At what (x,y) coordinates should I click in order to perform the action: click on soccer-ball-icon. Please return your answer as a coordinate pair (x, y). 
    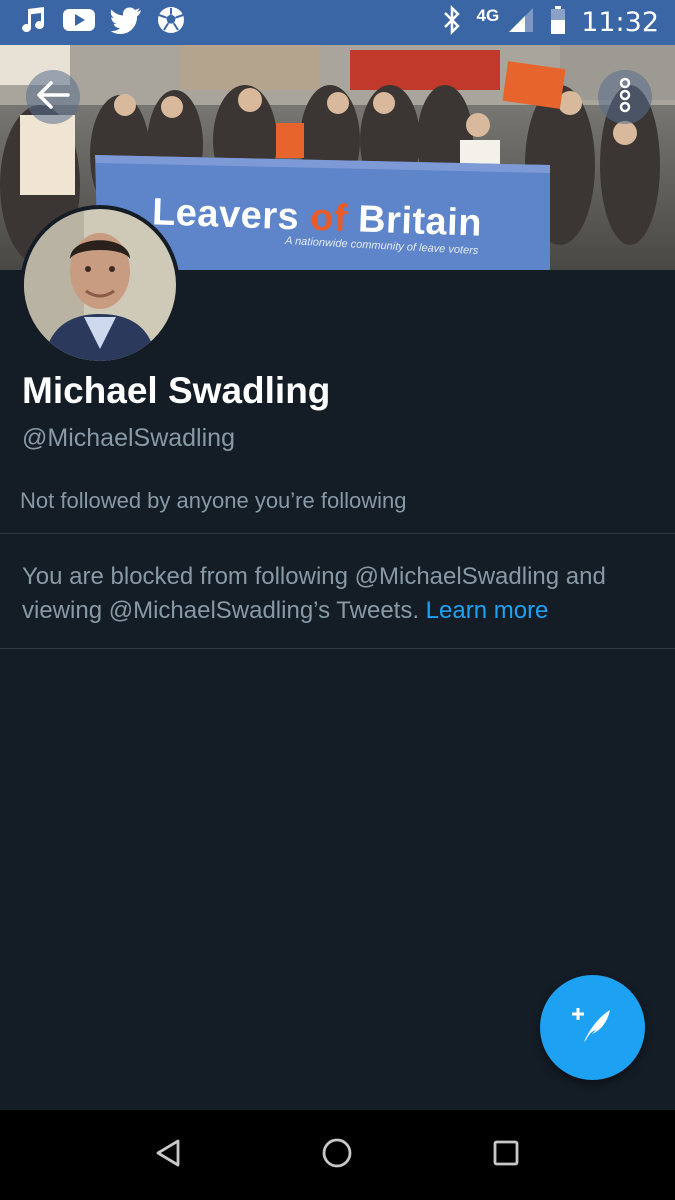
    Looking at the image, I should click on (171, 22).